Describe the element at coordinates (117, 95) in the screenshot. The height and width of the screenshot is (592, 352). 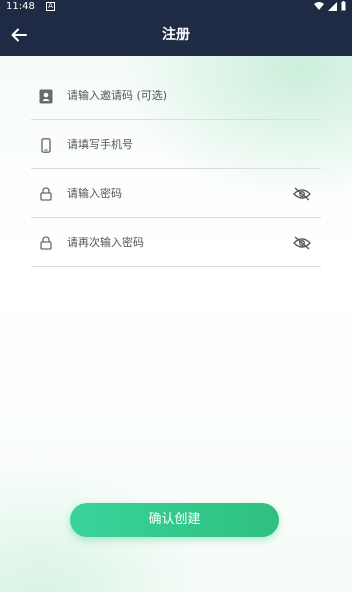
I see `invite-code-placeholder: 请输入邀请码 (可选)` at that location.